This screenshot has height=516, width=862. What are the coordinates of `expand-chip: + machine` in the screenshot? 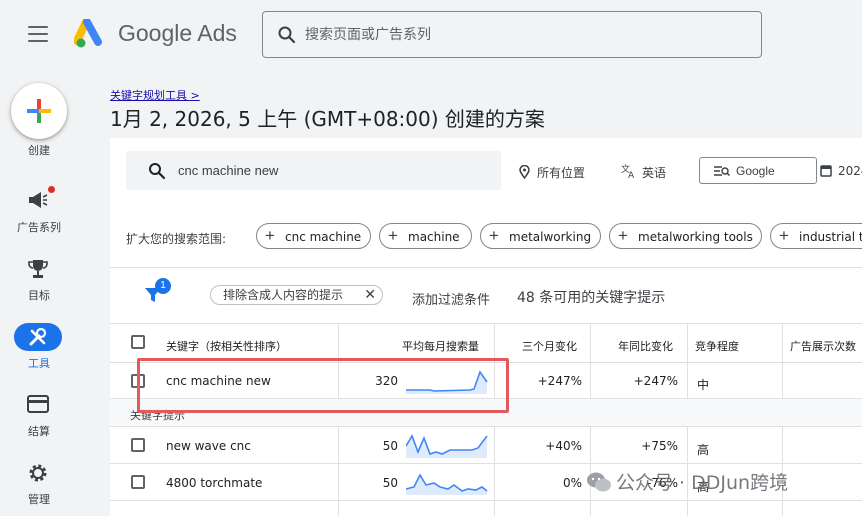 It's located at (425, 236).